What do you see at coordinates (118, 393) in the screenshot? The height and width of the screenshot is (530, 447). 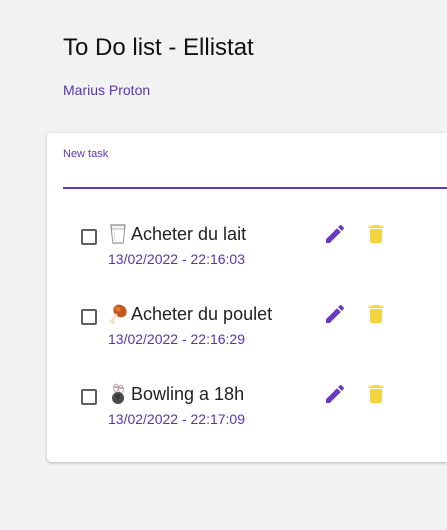 I see `bowling-icon` at bounding box center [118, 393].